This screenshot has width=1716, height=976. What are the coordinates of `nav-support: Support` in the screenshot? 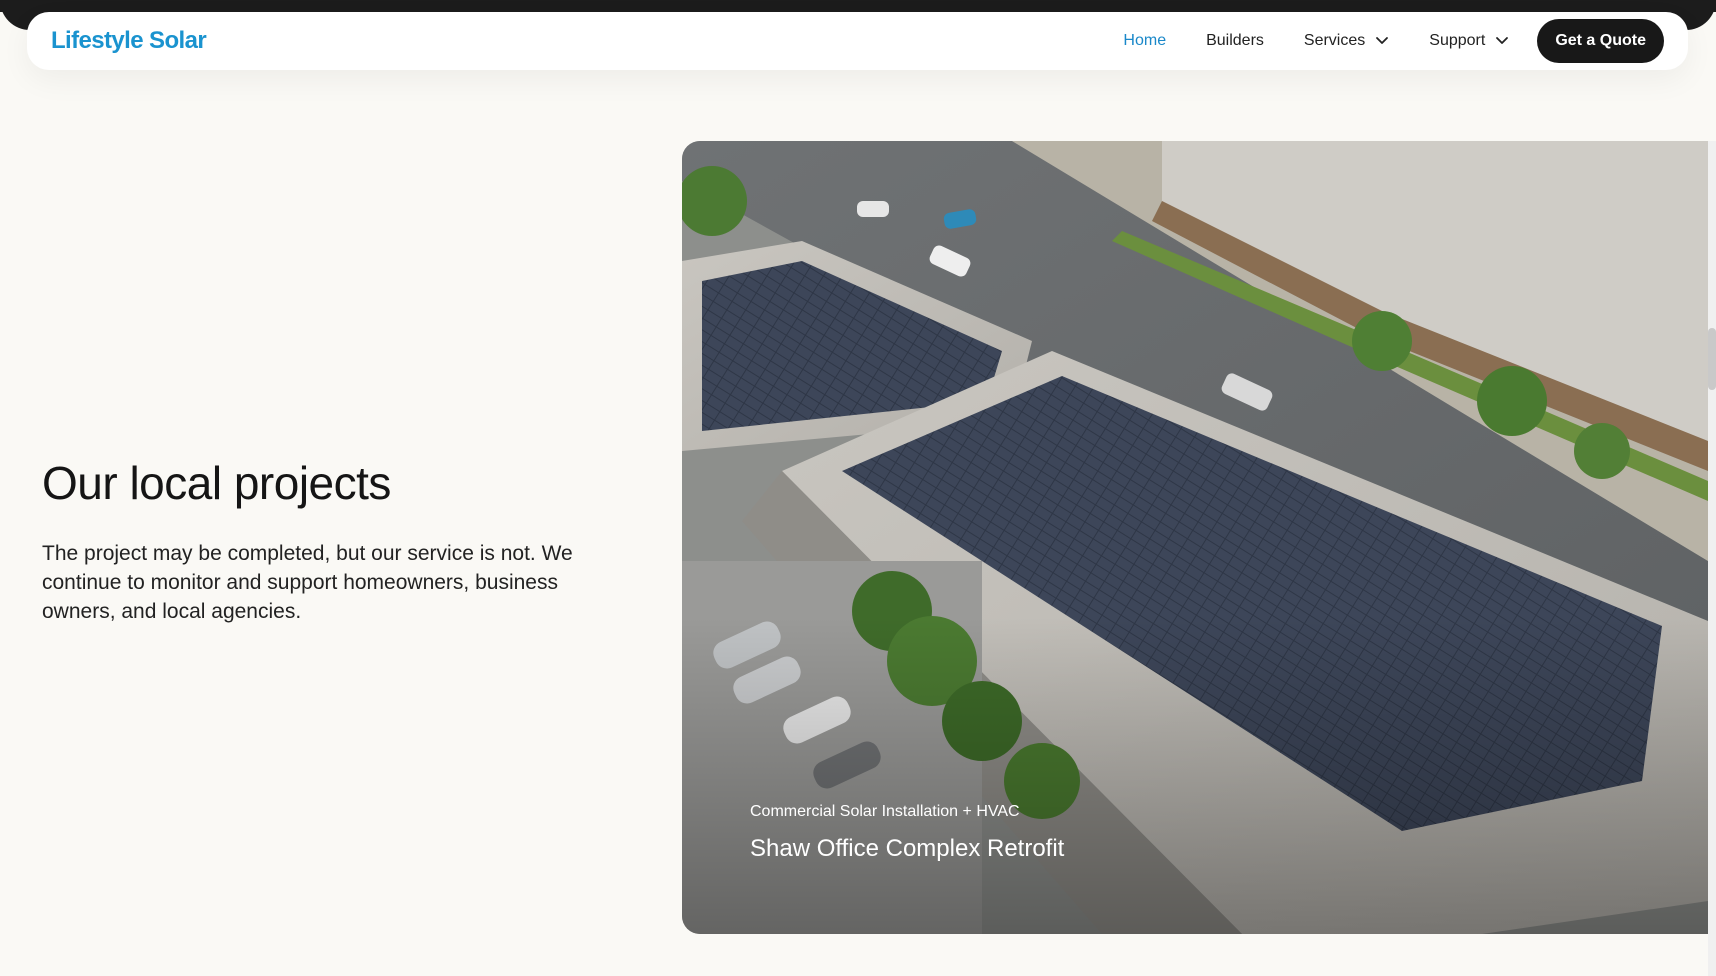 It's located at (1469, 41).